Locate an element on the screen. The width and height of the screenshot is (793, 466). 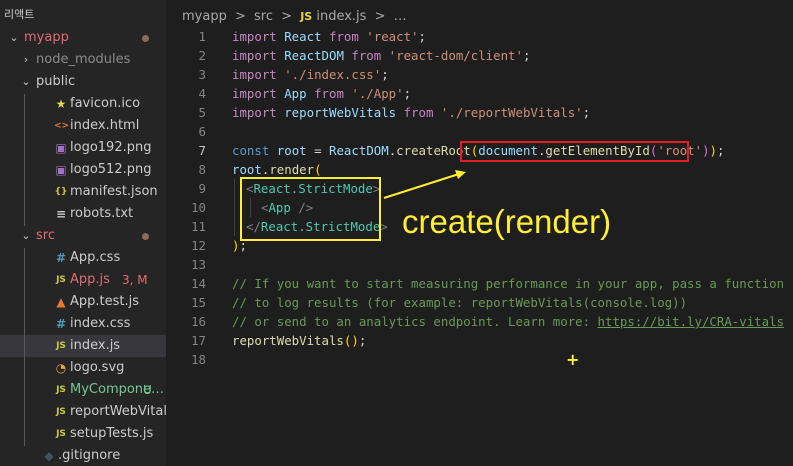
tree-item-label: logo192.png is located at coordinates (111, 147).